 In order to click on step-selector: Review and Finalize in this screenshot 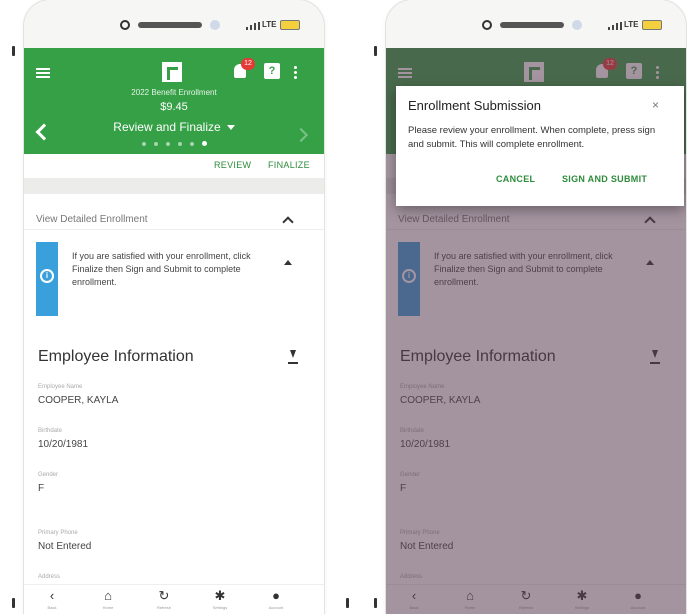, I will do `click(174, 127)`.